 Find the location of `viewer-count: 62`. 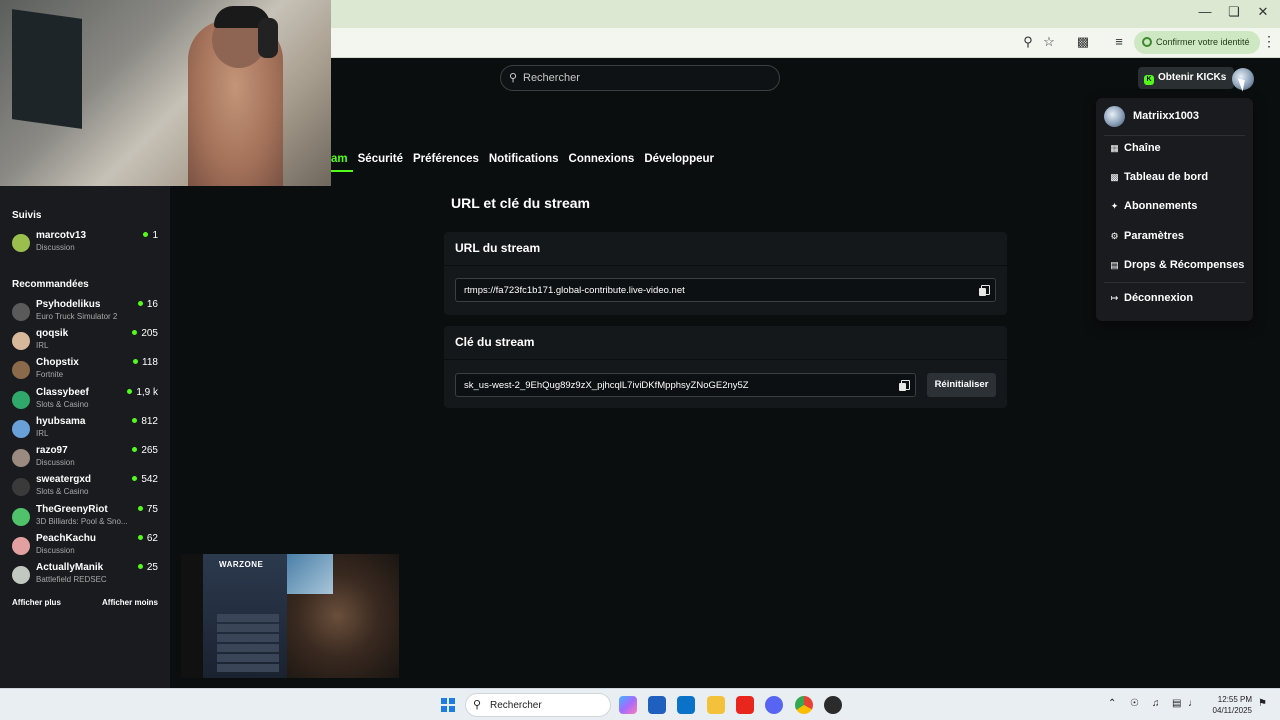

viewer-count: 62 is located at coordinates (147, 538).